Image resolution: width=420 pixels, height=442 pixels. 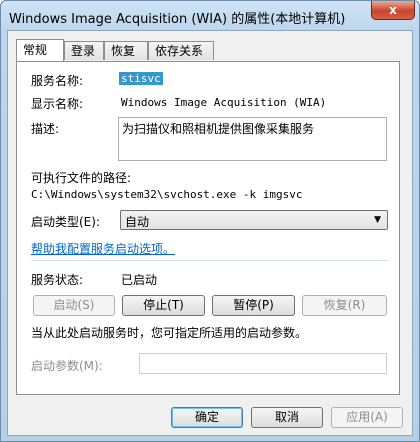 What do you see at coordinates (57, 104) in the screenshot?
I see `display-name-label: 显示名称:` at bounding box center [57, 104].